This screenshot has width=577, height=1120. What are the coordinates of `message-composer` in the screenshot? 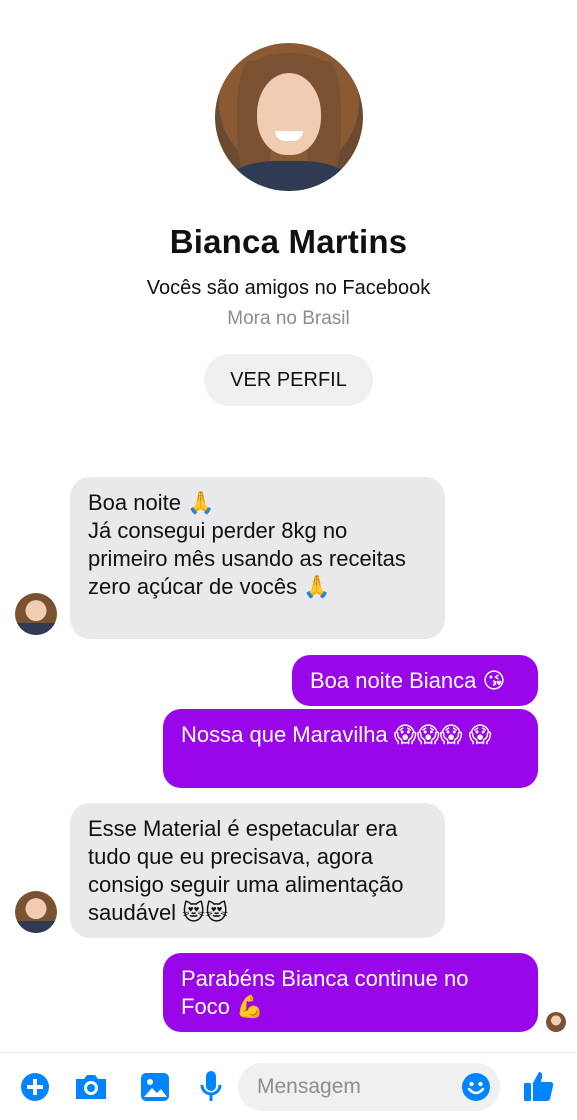 It's located at (288, 1086).